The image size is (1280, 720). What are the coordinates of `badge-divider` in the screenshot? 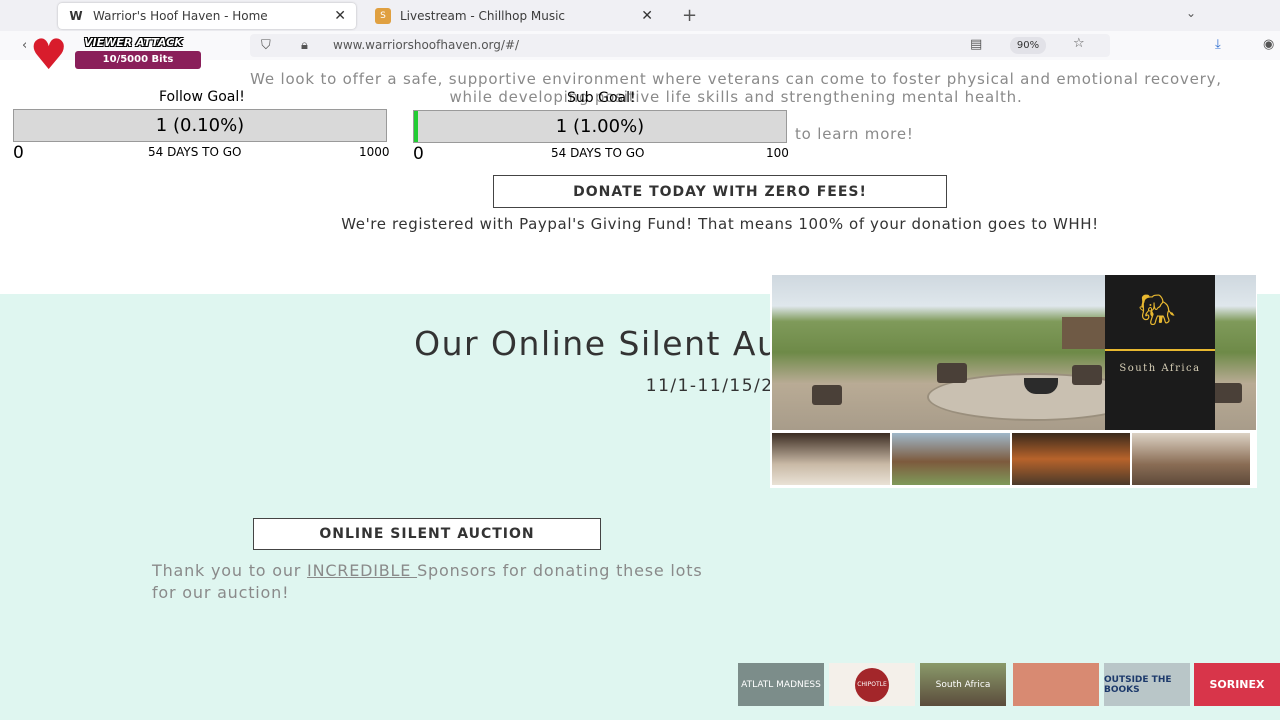 It's located at (1160, 344).